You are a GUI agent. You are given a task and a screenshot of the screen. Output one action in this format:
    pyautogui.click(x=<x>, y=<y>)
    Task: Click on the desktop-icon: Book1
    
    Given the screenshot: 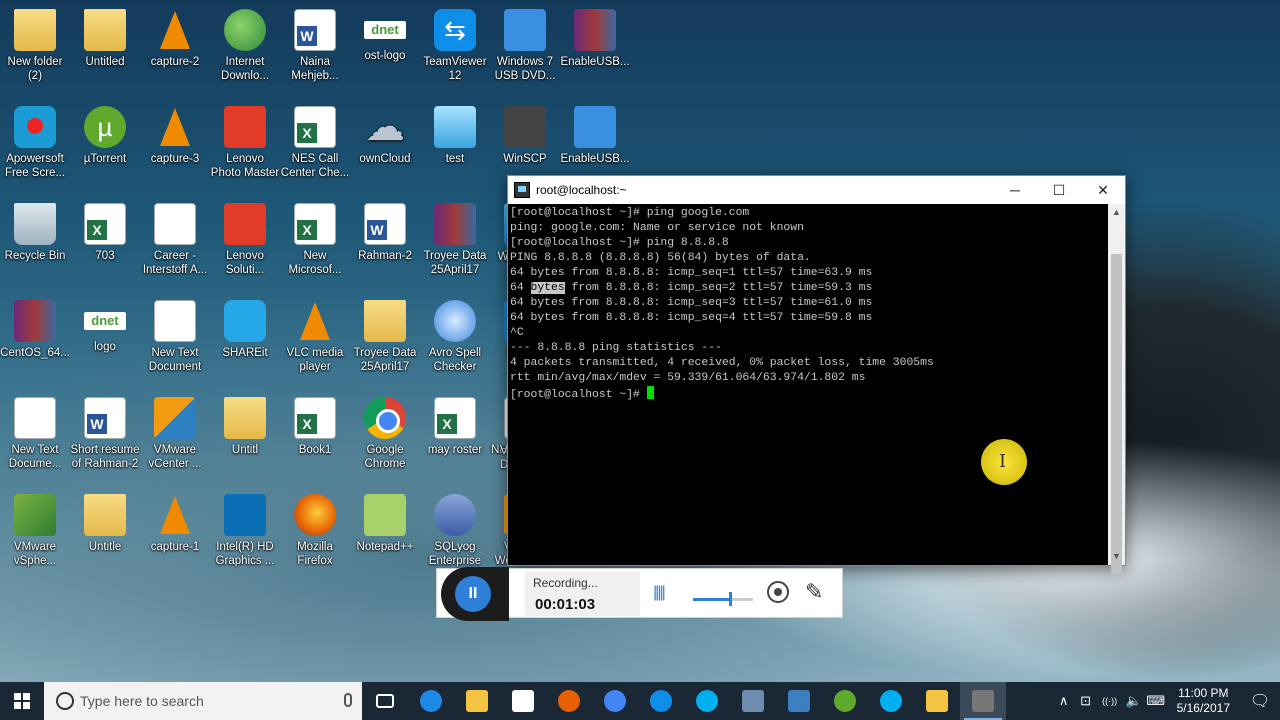 What is the action you would take?
    pyautogui.click(x=315, y=437)
    